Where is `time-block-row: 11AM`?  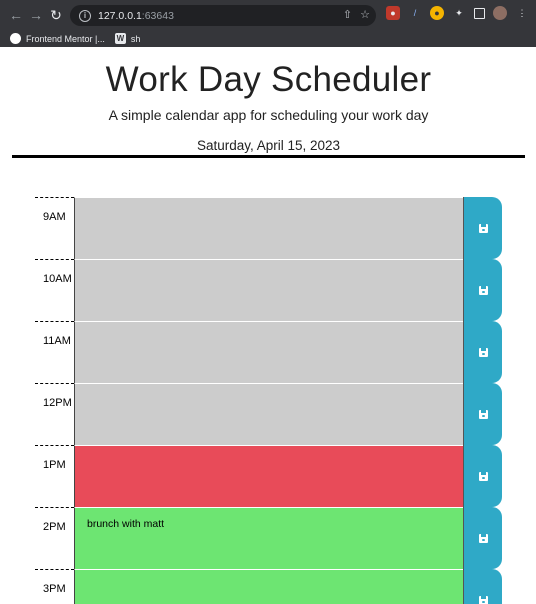 time-block-row: 11AM is located at coordinates (268, 352).